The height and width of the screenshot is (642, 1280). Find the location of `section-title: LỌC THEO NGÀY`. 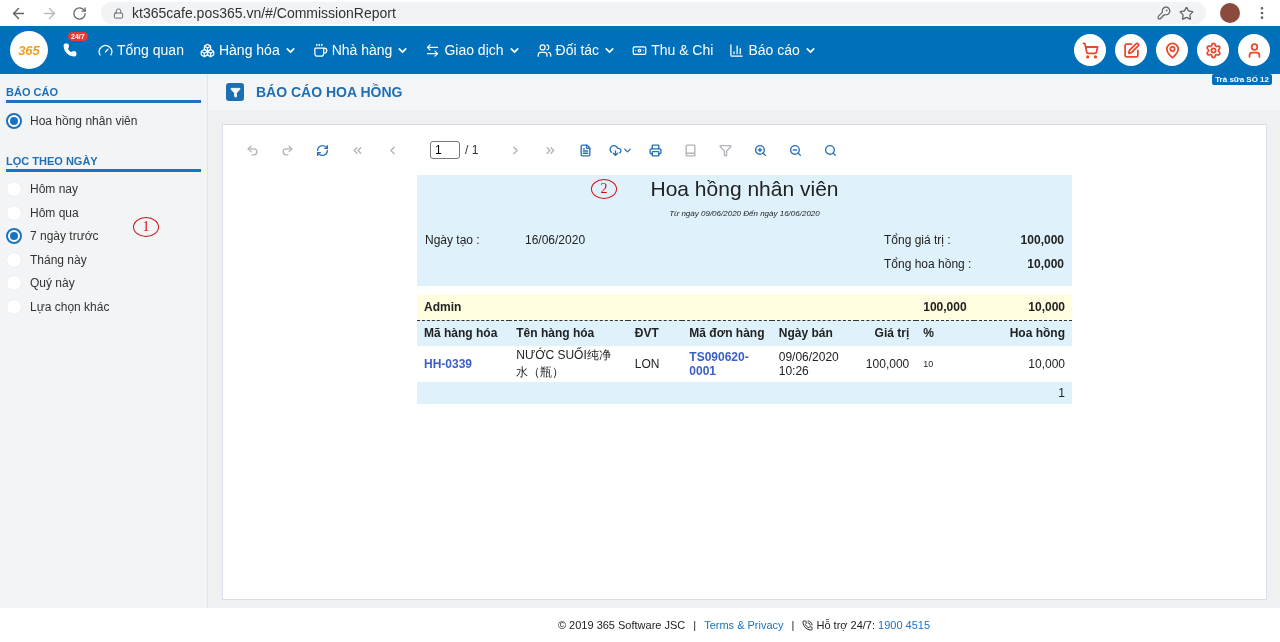

section-title: LỌC THEO NGÀY is located at coordinates (103, 163).